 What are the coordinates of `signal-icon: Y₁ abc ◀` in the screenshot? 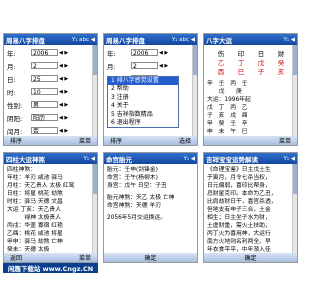 It's located at (183, 39).